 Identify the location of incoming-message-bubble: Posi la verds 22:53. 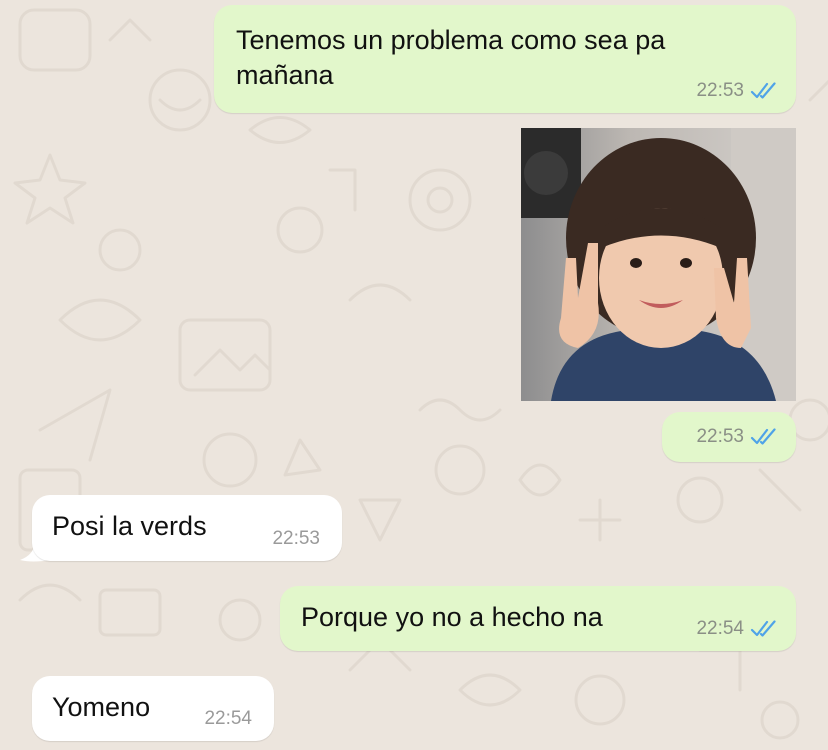
(187, 528).